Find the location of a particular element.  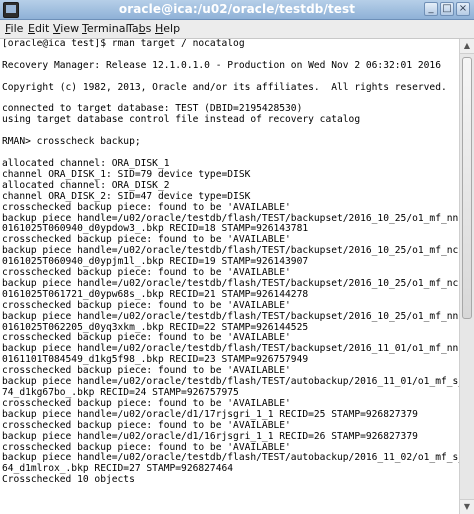

vertical-scrollbar: ▲ ▼ is located at coordinates (466, 276).